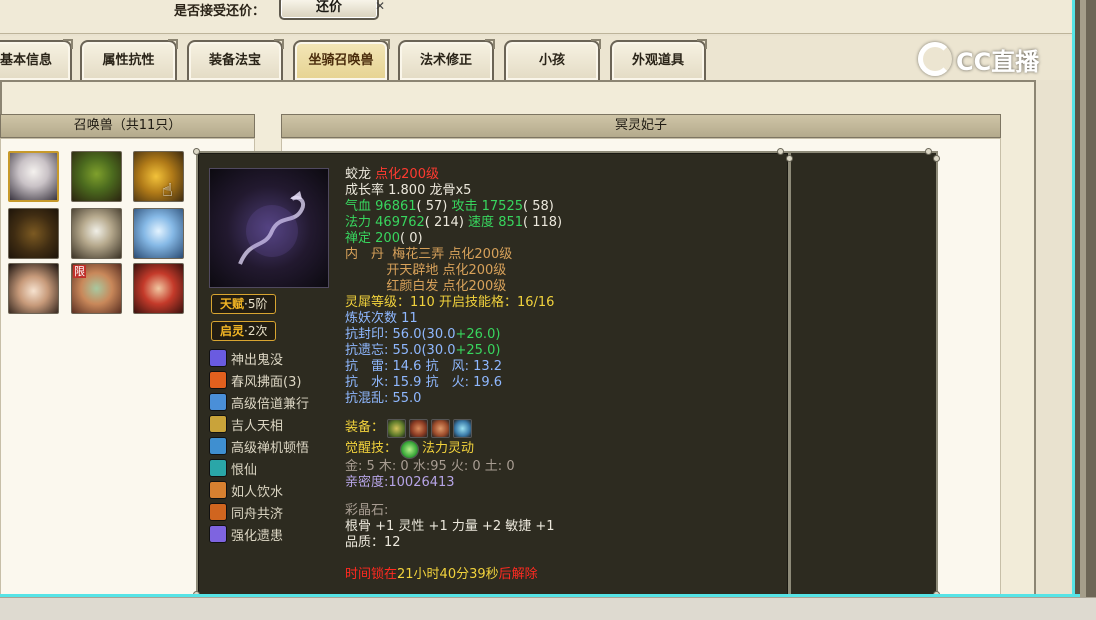  What do you see at coordinates (218, 512) in the screenshot?
I see `boat-skill-icon` at bounding box center [218, 512].